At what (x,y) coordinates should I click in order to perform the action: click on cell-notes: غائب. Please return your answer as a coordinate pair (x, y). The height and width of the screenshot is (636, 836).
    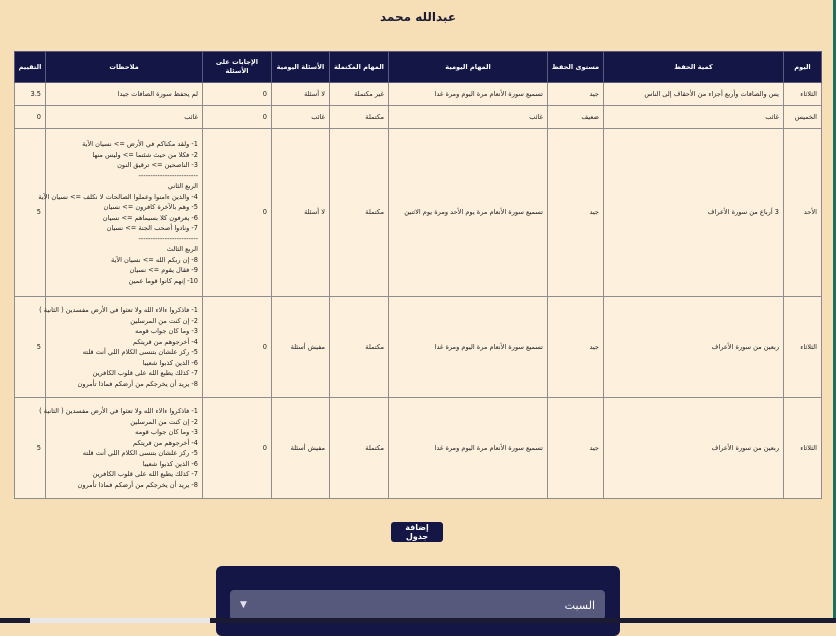
    Looking at the image, I should click on (124, 117).